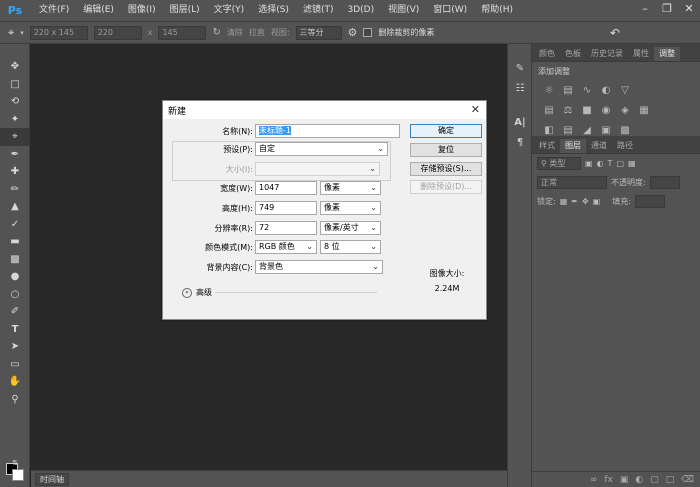  Describe the element at coordinates (639, 480) in the screenshot. I see `new-fill-layer-icon: ◐` at that location.